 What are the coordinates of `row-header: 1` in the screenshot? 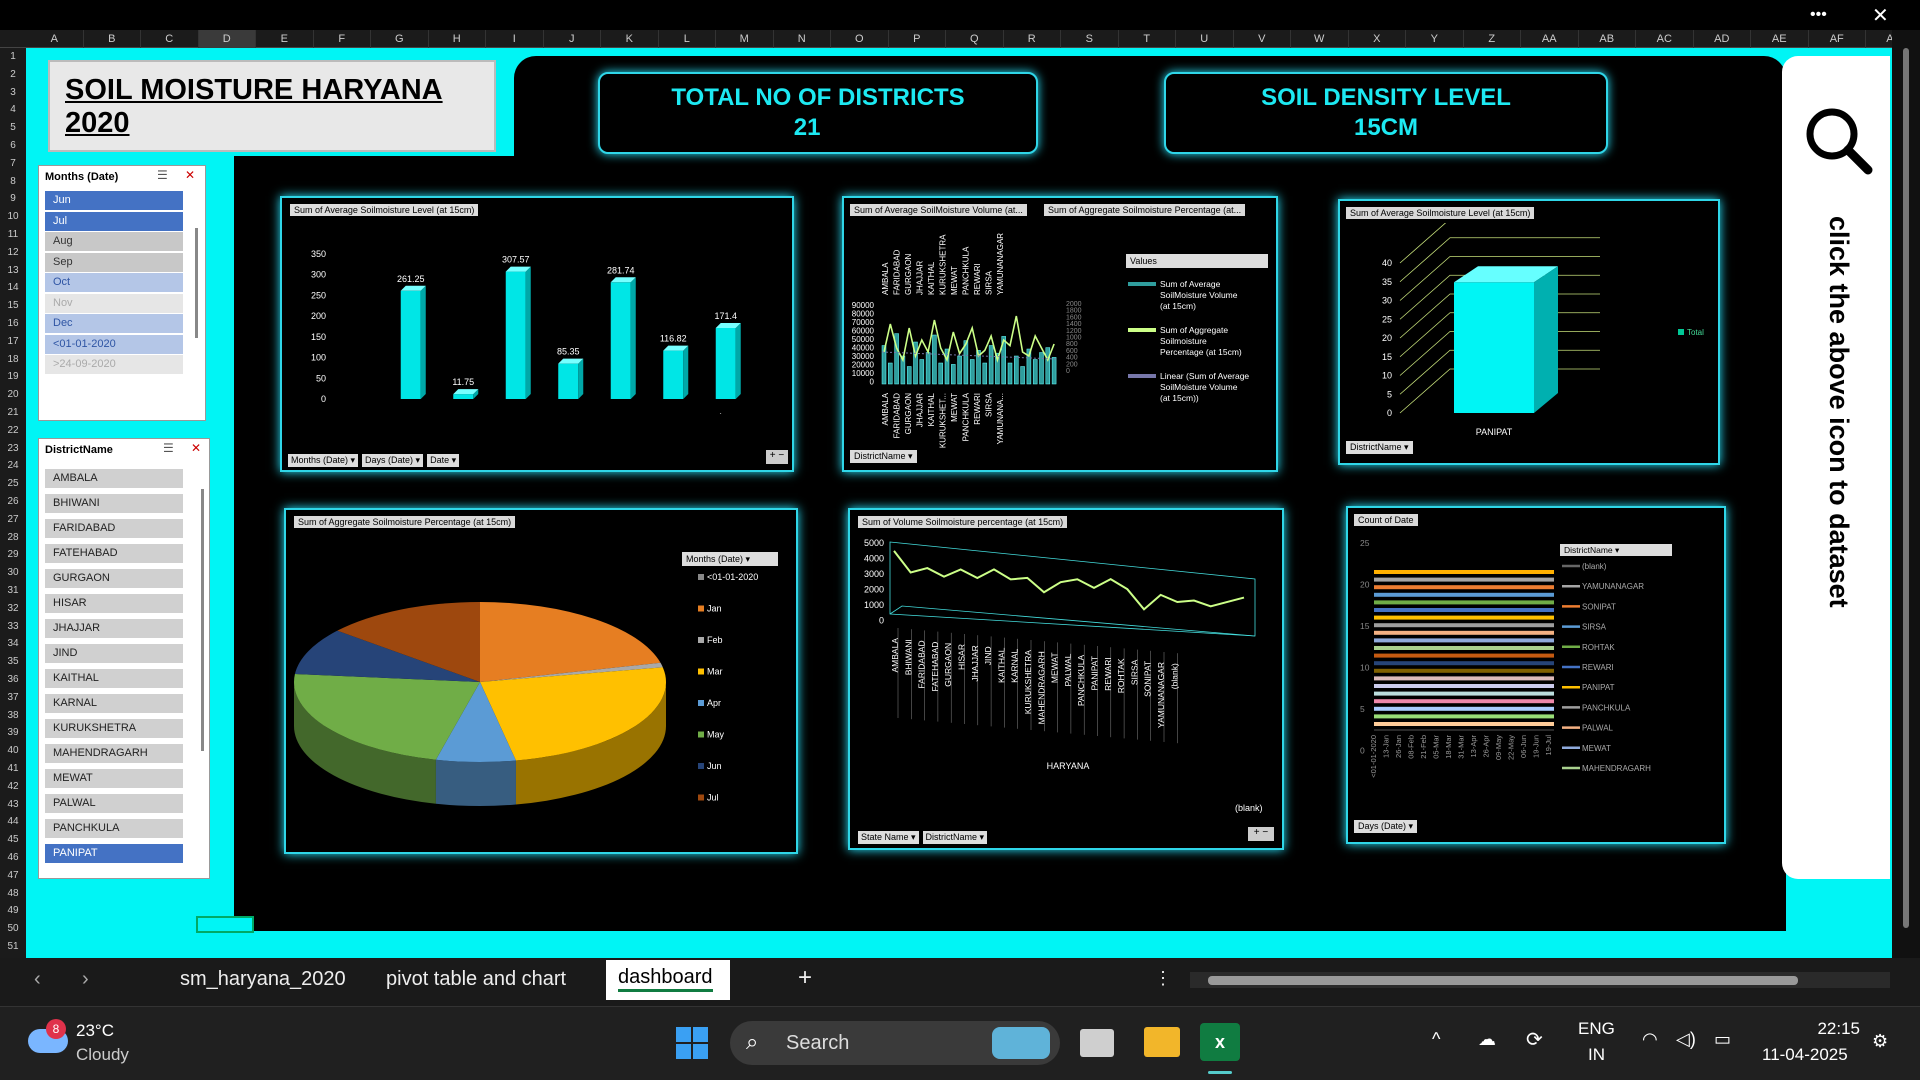 It's located at (13, 56).